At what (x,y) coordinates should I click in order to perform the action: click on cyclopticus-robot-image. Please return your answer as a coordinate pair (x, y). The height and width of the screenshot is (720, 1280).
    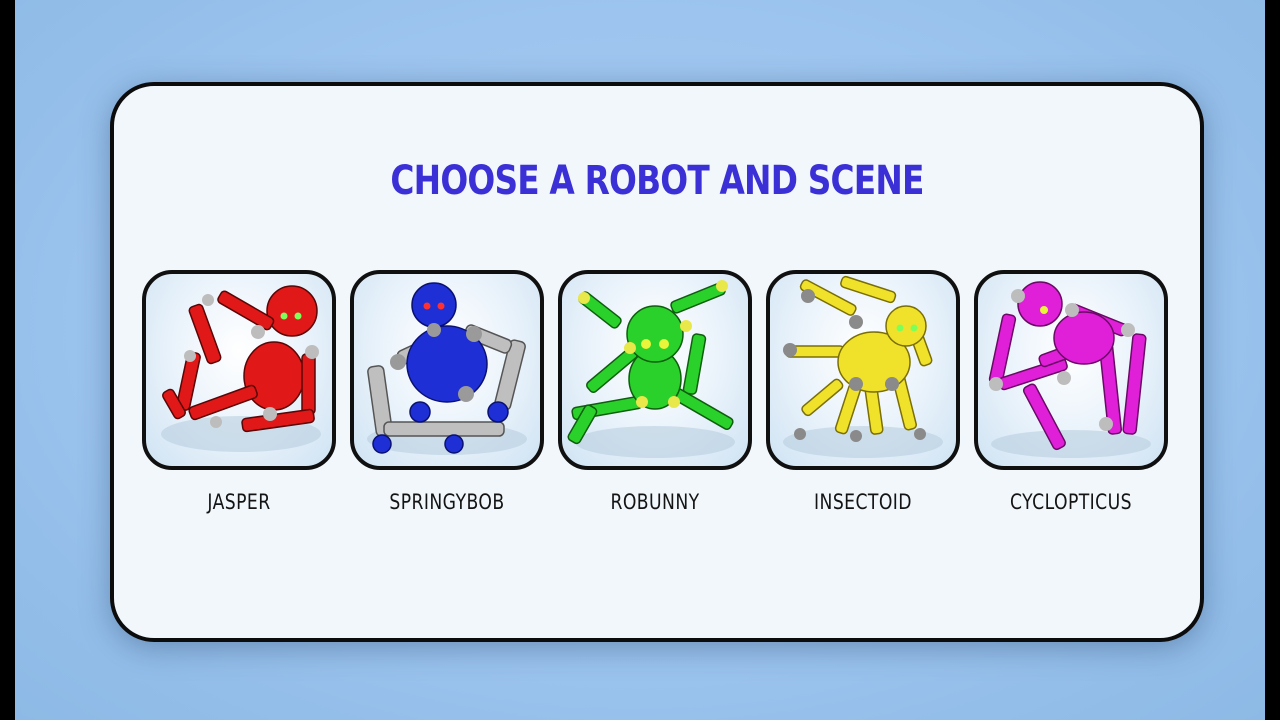
    Looking at the image, I should click on (1069, 369).